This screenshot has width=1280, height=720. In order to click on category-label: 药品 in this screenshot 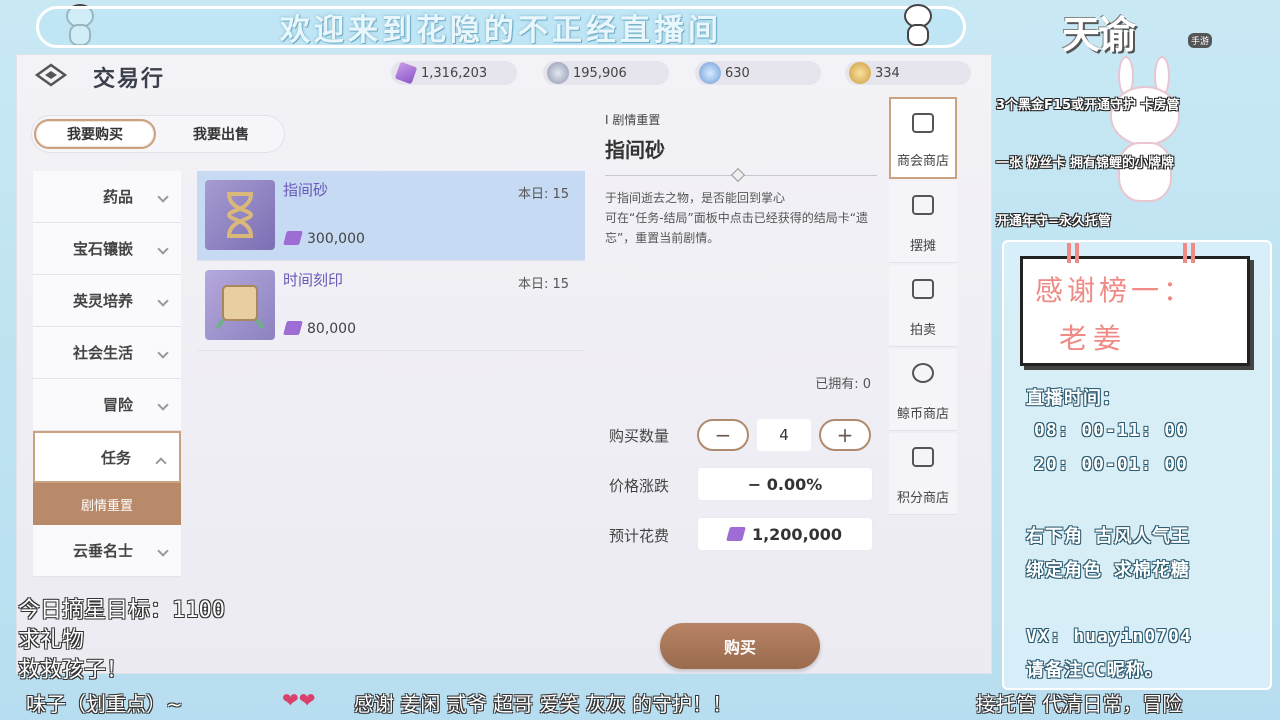, I will do `click(117, 197)`.